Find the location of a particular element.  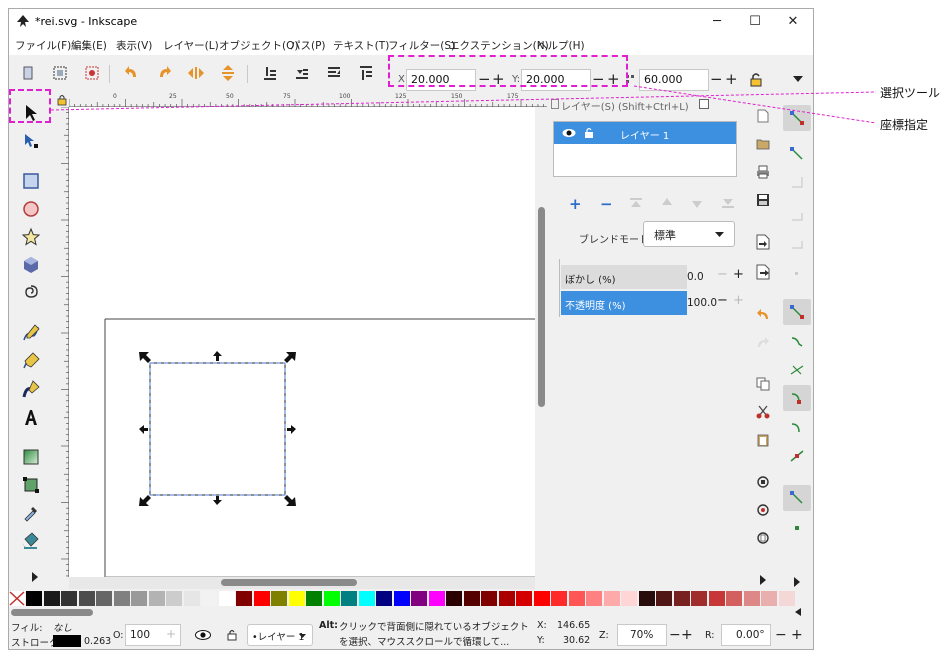

save-icon is located at coordinates (763, 200).